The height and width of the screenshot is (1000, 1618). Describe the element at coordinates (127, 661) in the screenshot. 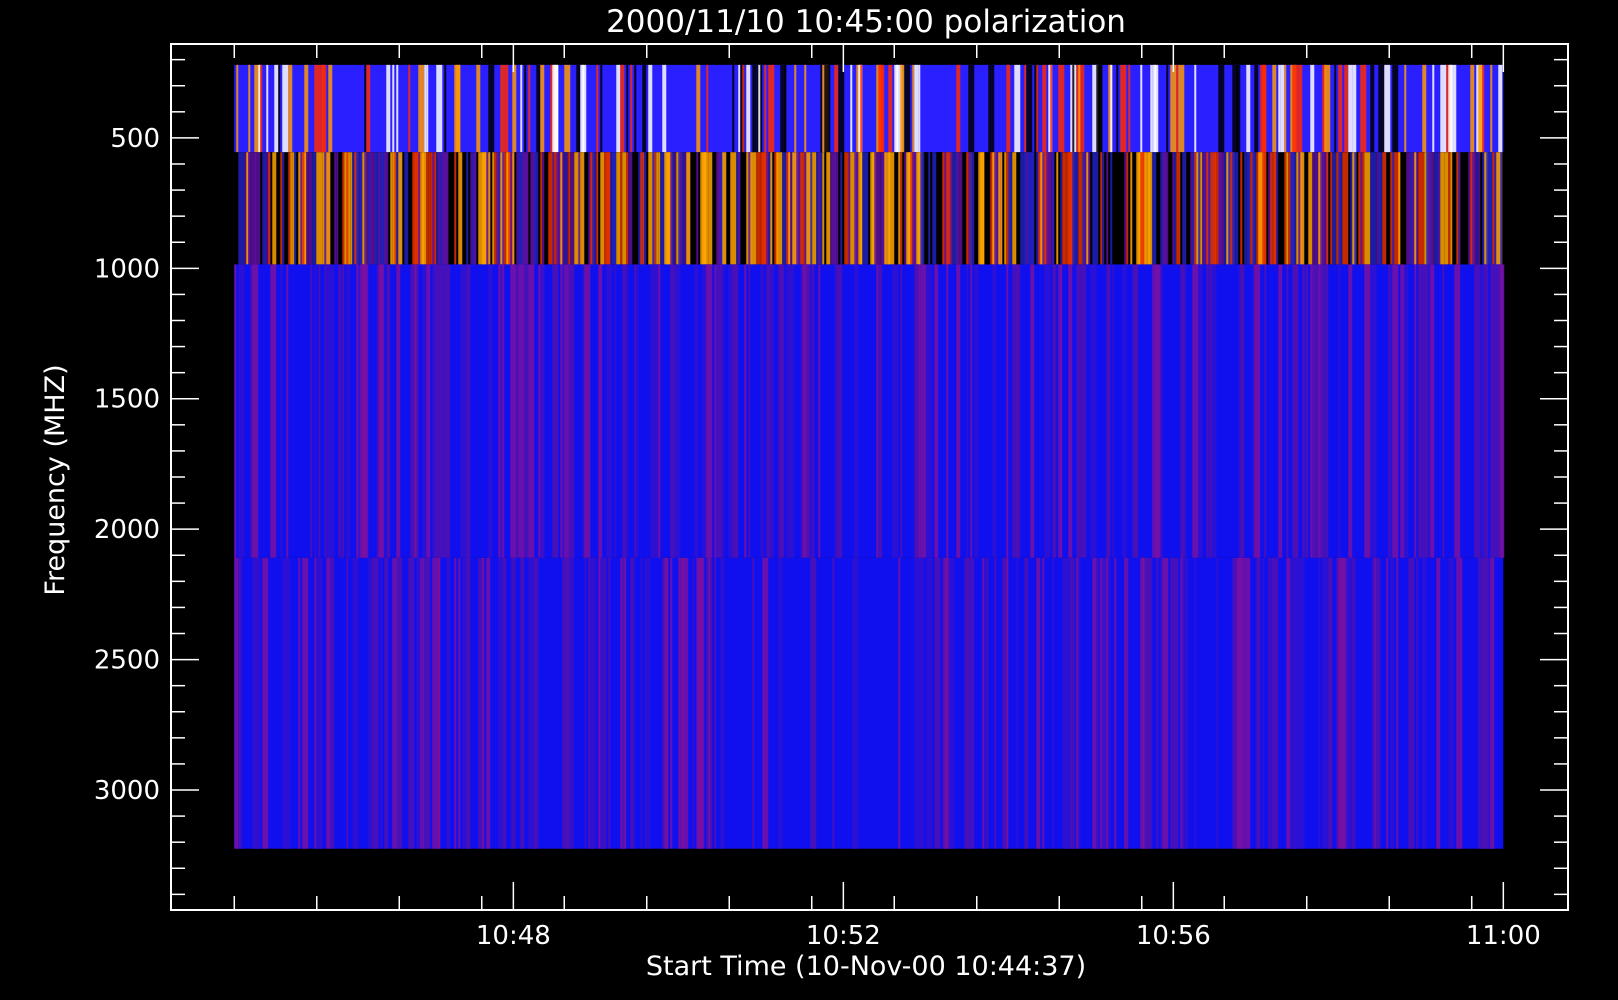

I see `y-tick-label: 2500` at that location.